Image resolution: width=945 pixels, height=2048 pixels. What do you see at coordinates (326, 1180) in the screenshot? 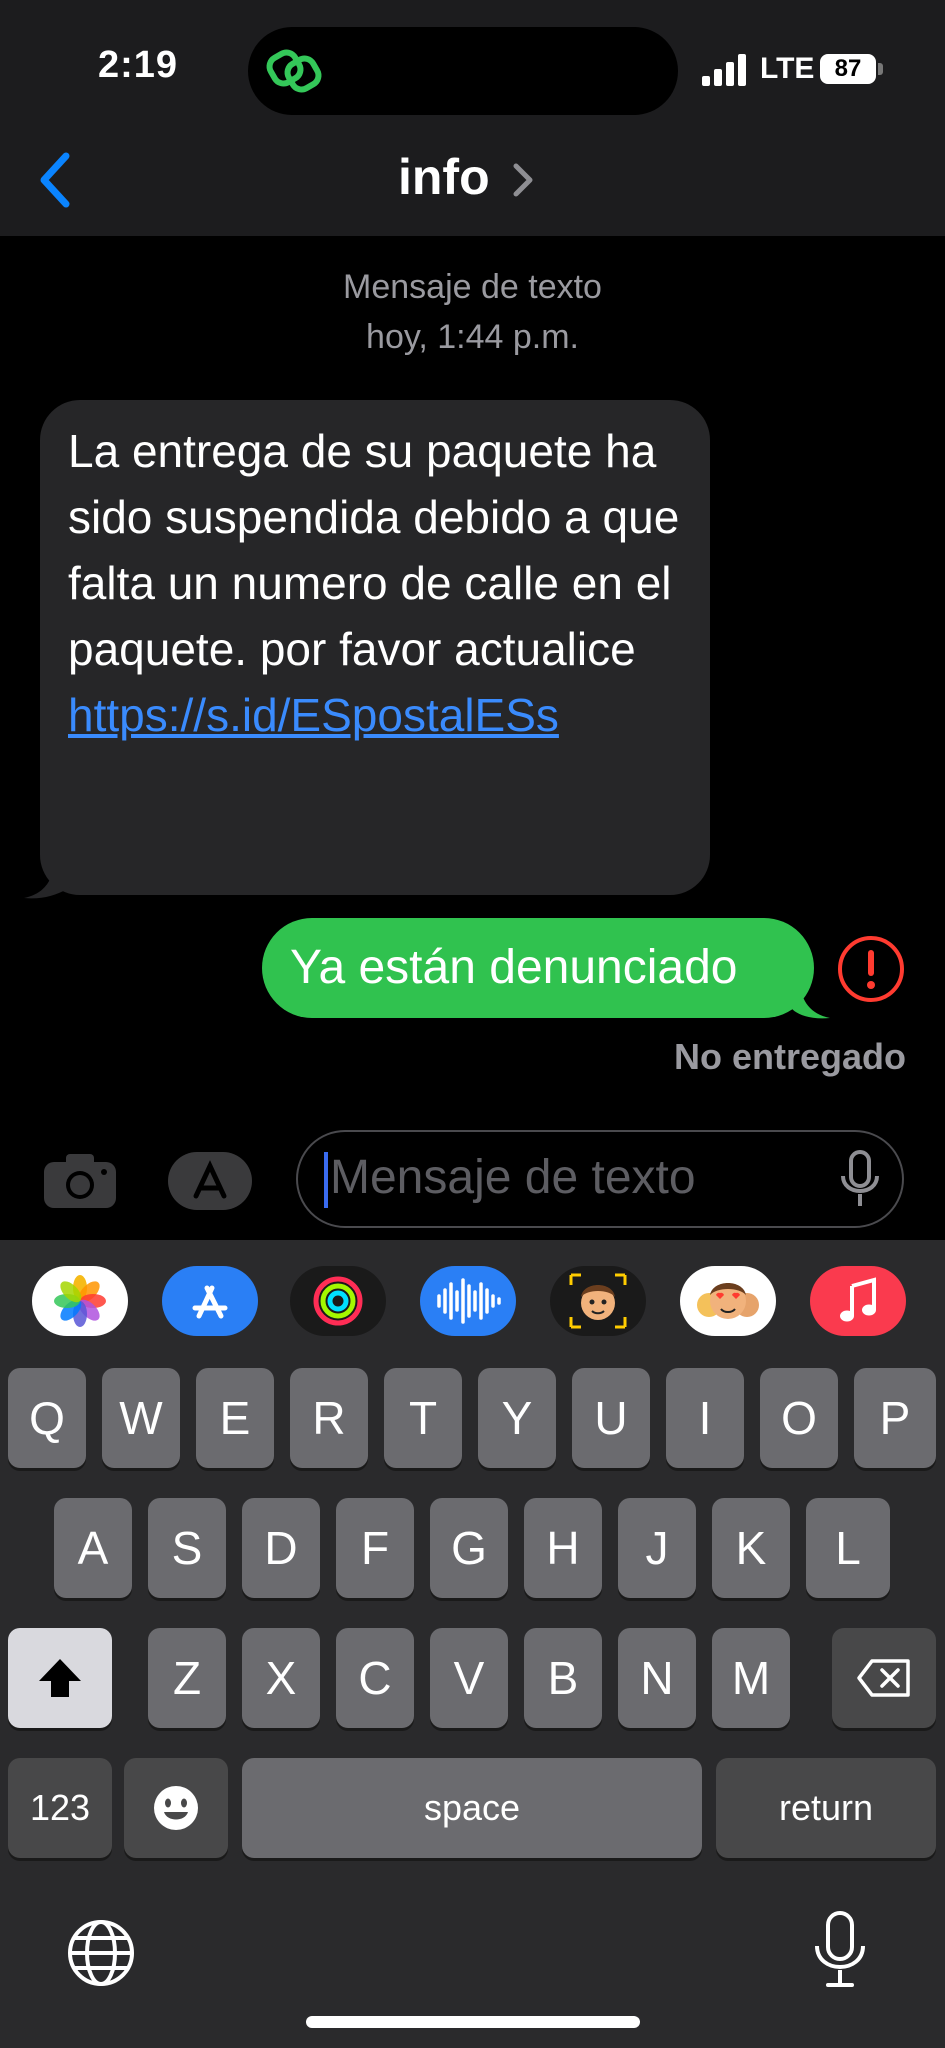
I see `text-cursor` at bounding box center [326, 1180].